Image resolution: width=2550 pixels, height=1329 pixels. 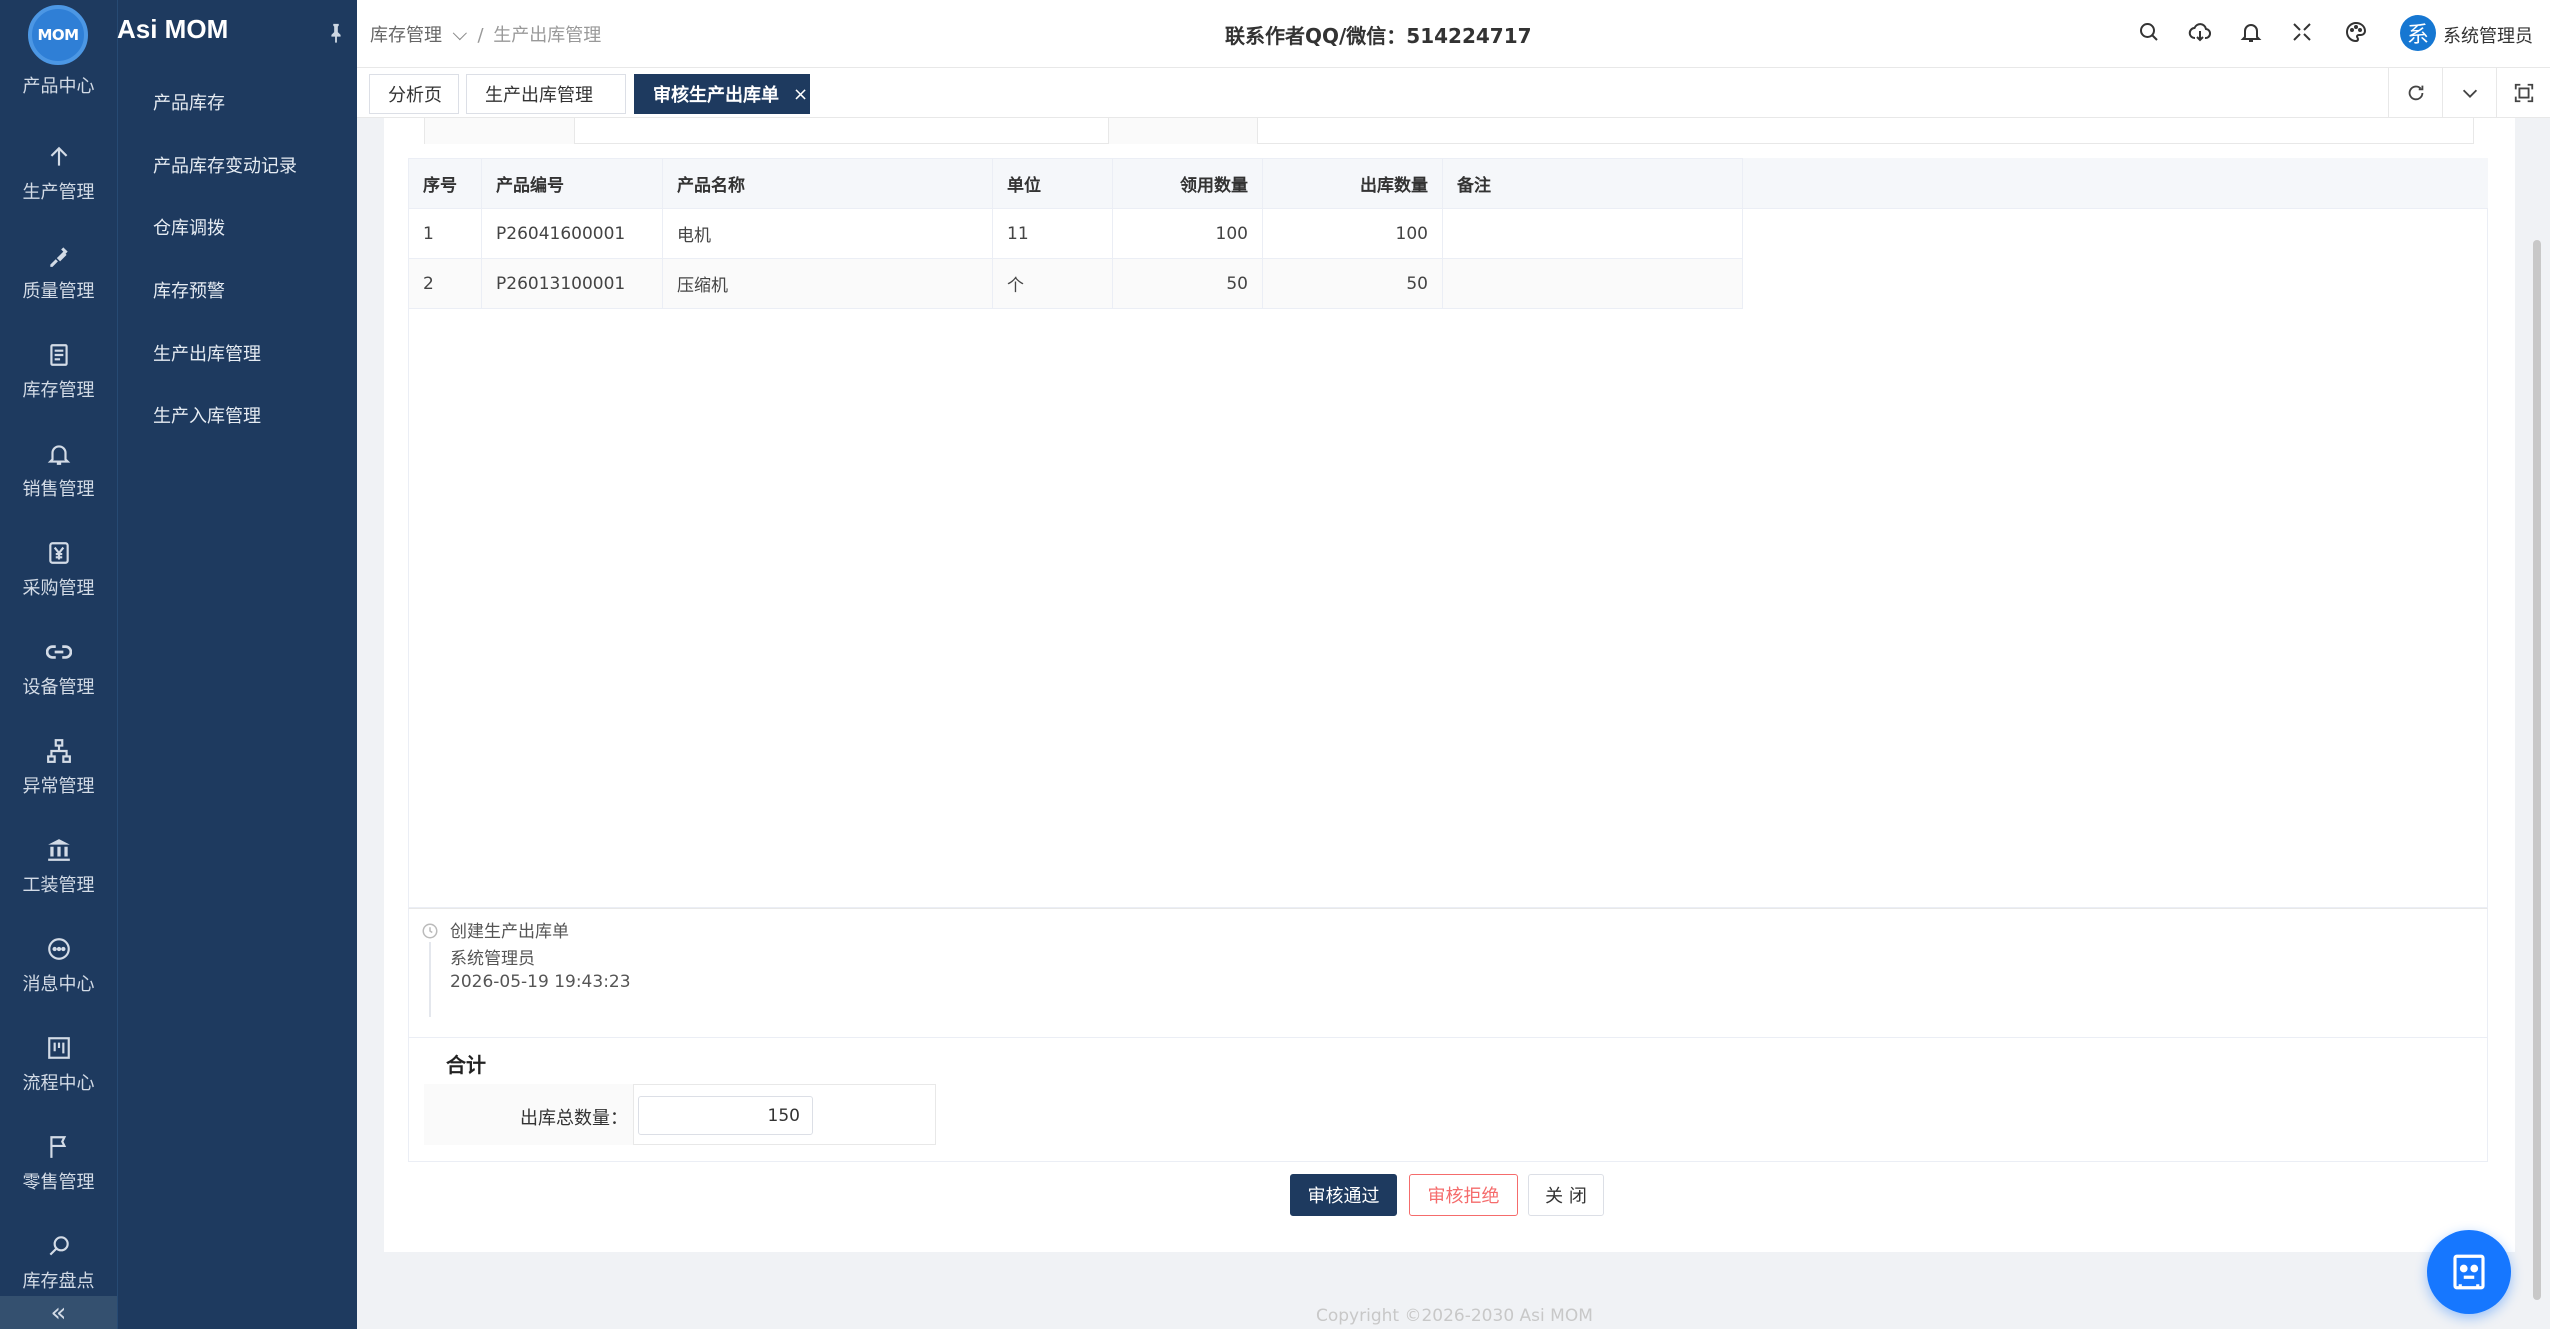 I want to click on rail-item-exception: 异常管理, so click(x=58, y=767).